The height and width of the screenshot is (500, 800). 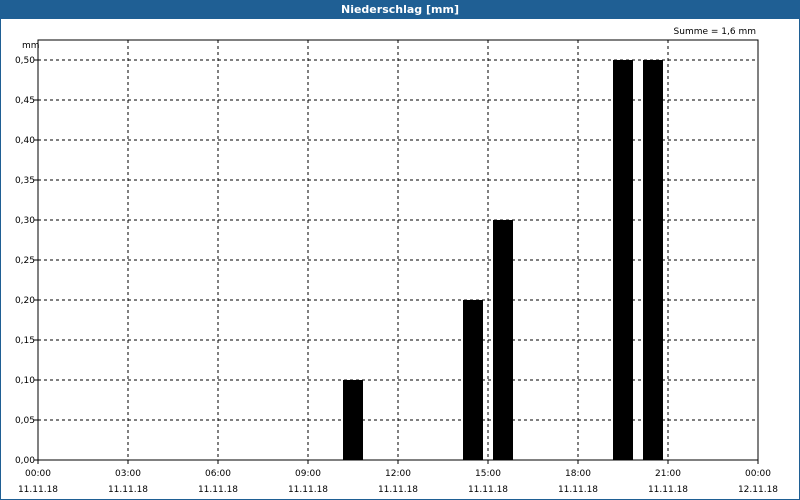 What do you see at coordinates (668, 474) in the screenshot?
I see `x-tick-time-label: 21:00` at bounding box center [668, 474].